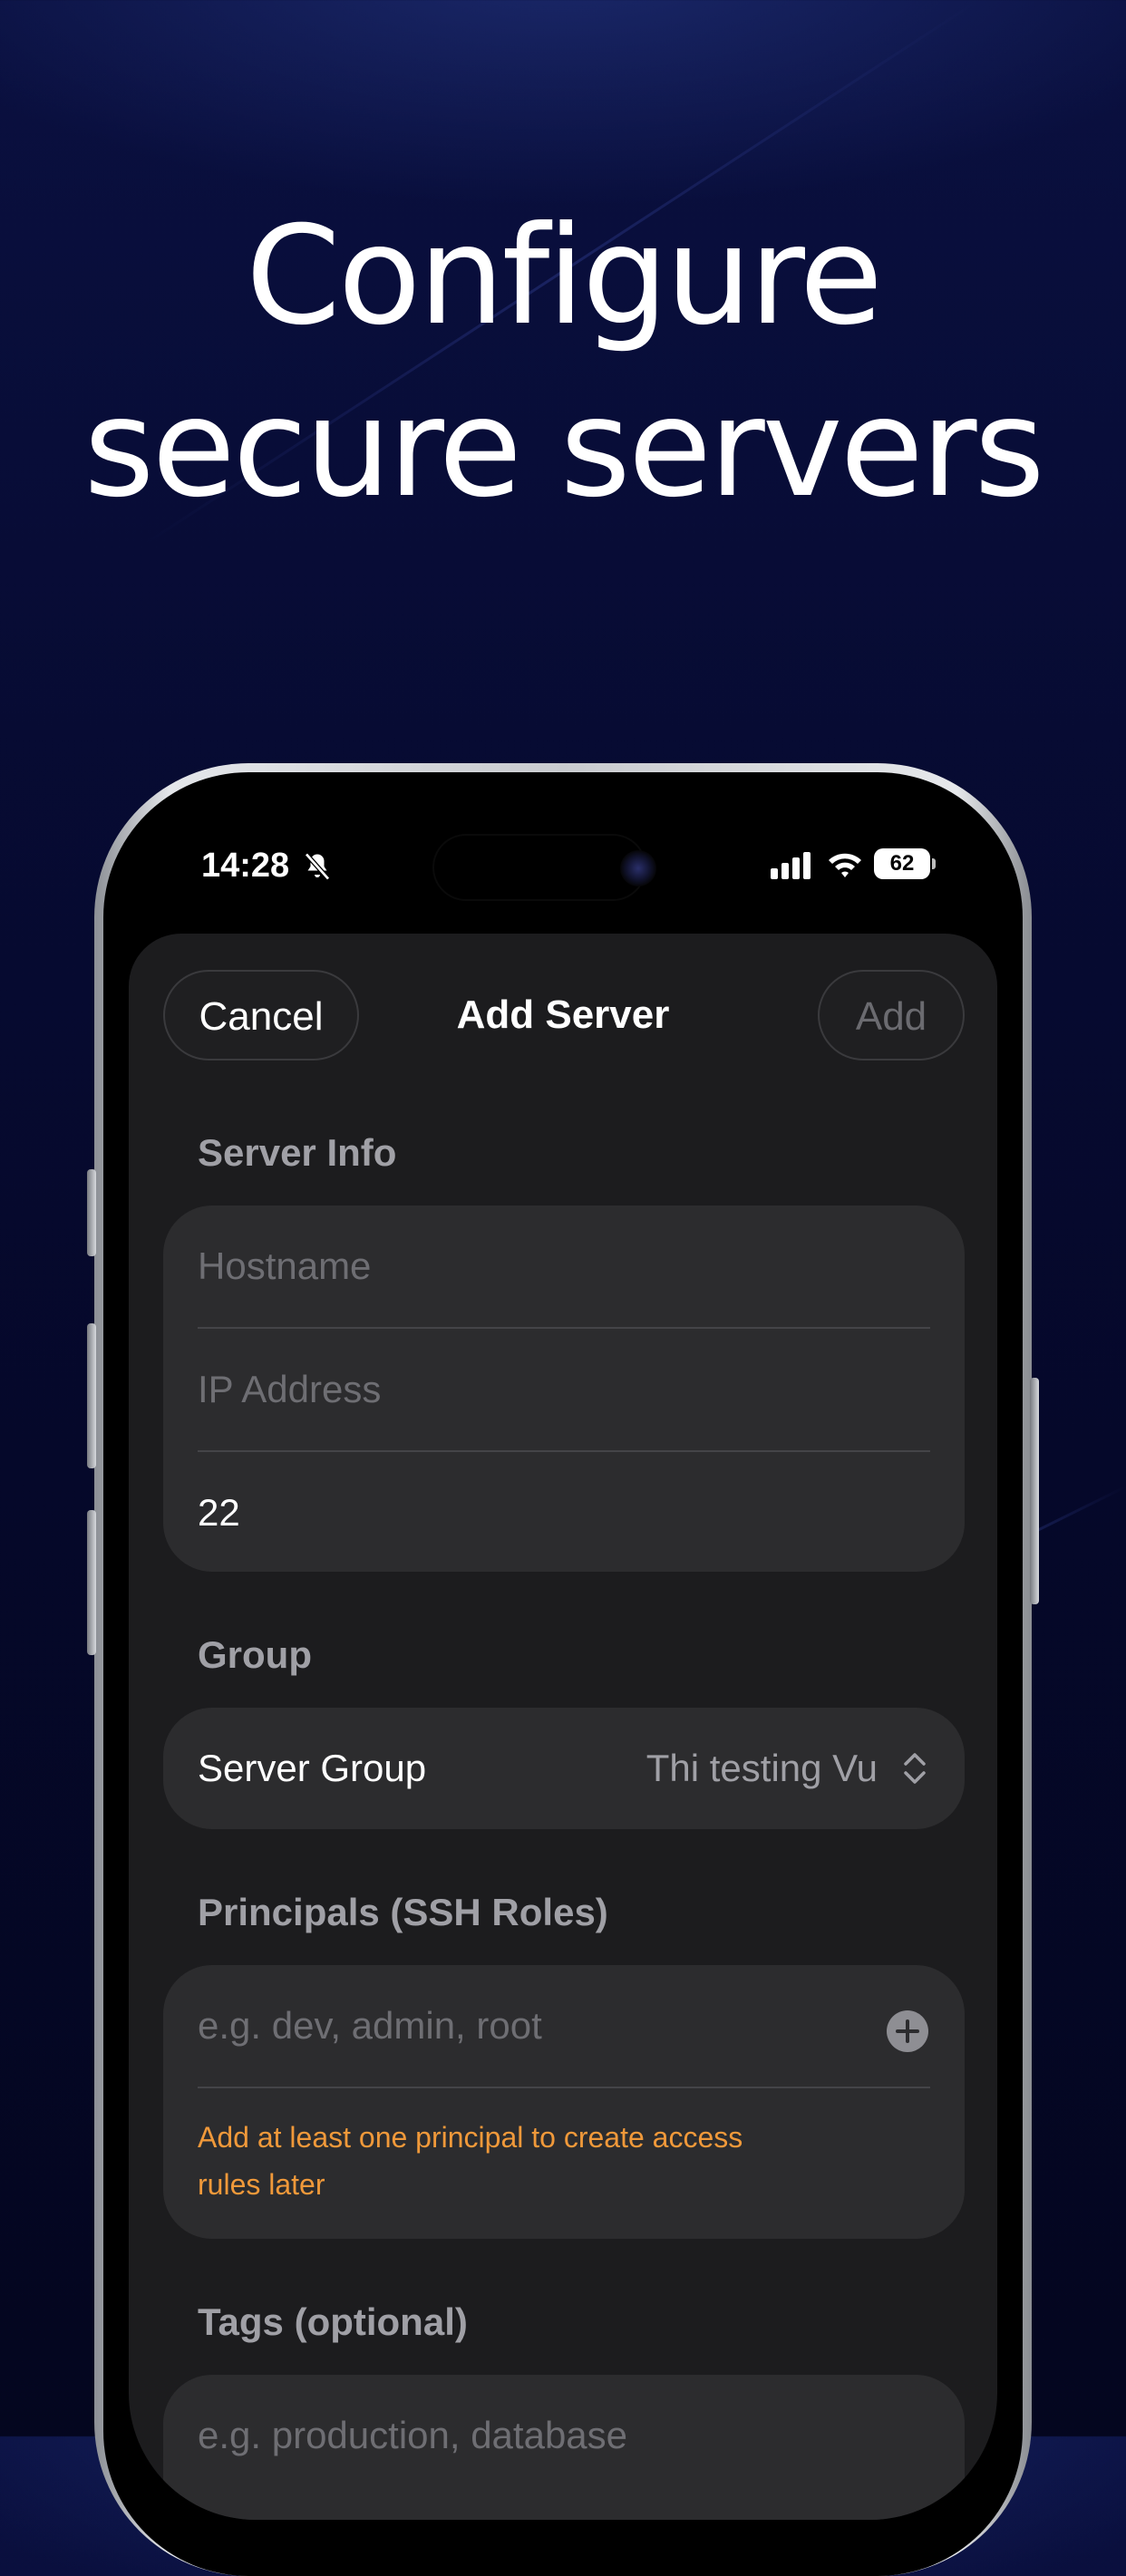 This screenshot has width=1126, height=2576. Describe the element at coordinates (91, 1395) in the screenshot. I see `volume-up-button` at that location.